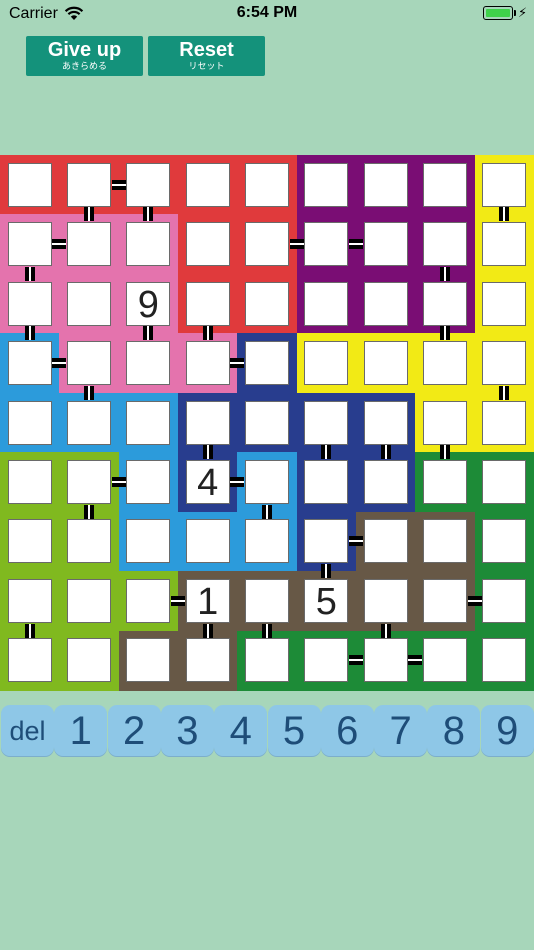 This screenshot has height=950, width=534. I want to click on number-key-1: 1, so click(81, 731).